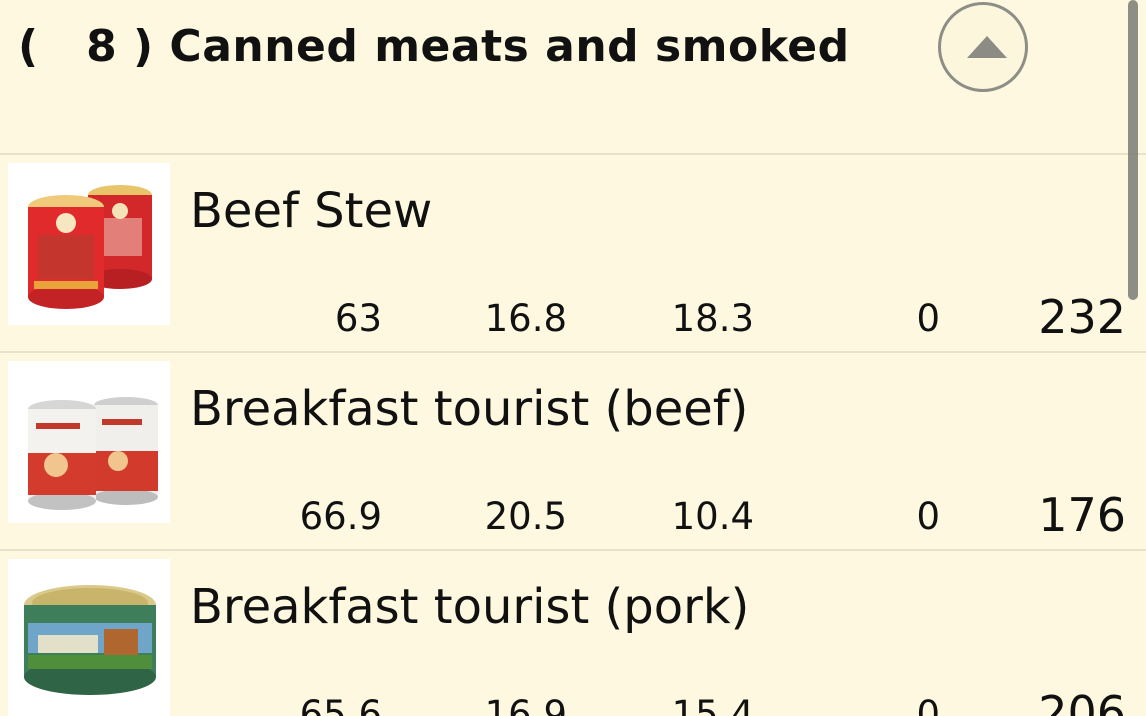 Image resolution: width=1146 pixels, height=716 pixels. I want to click on calories-value: 232, so click(1082, 317).